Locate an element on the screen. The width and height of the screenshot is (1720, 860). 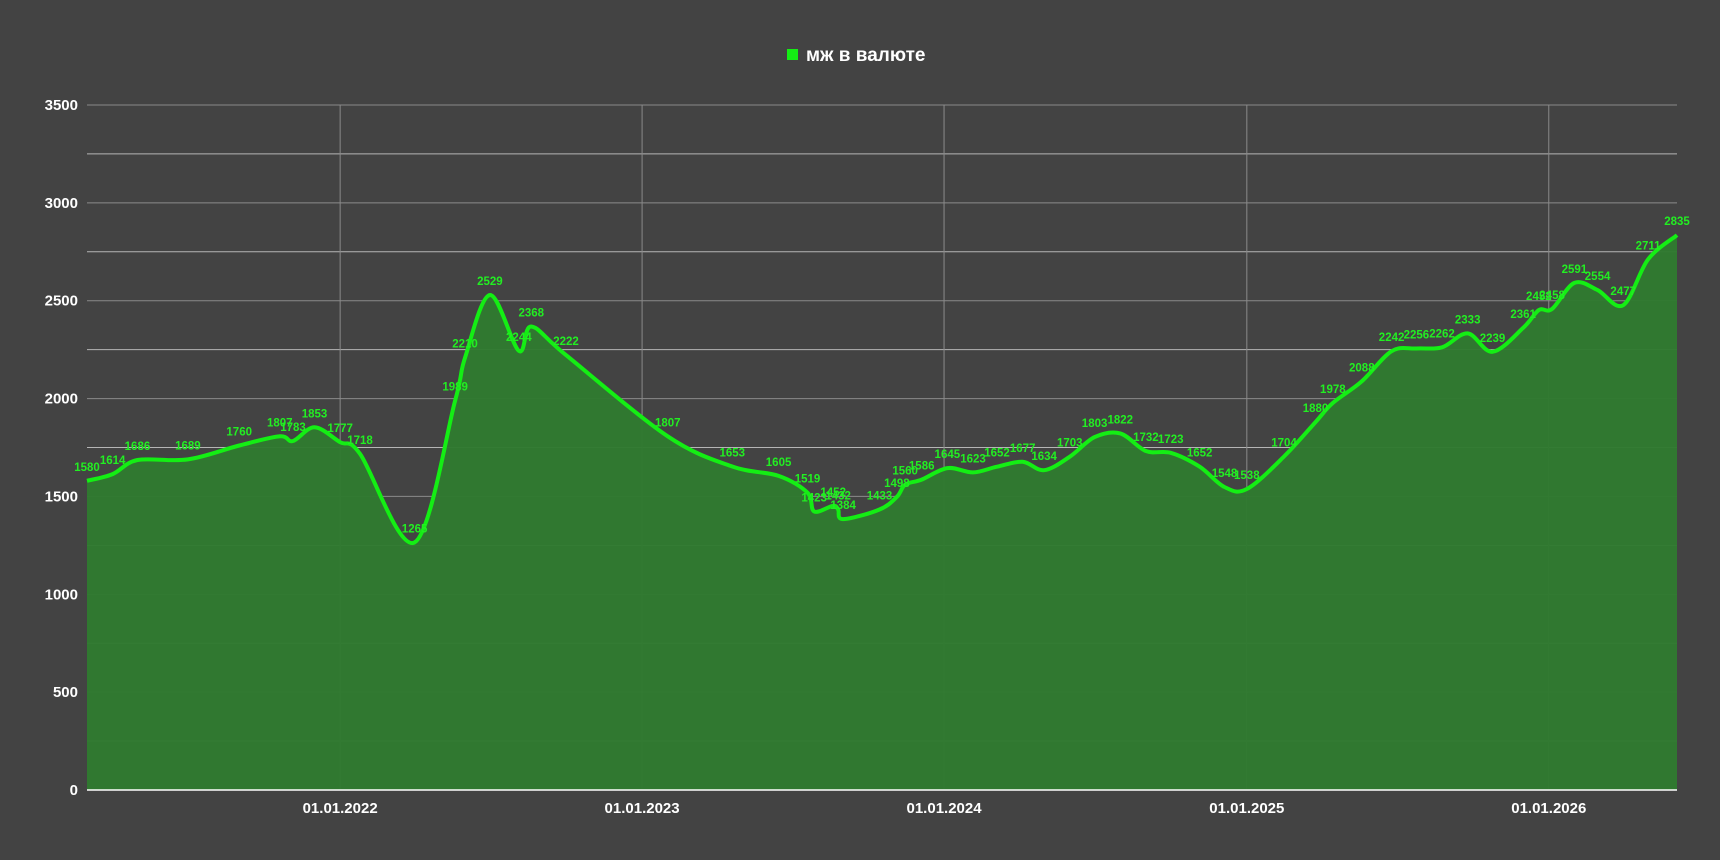
y-tick-label: 2000 is located at coordinates (61, 399).